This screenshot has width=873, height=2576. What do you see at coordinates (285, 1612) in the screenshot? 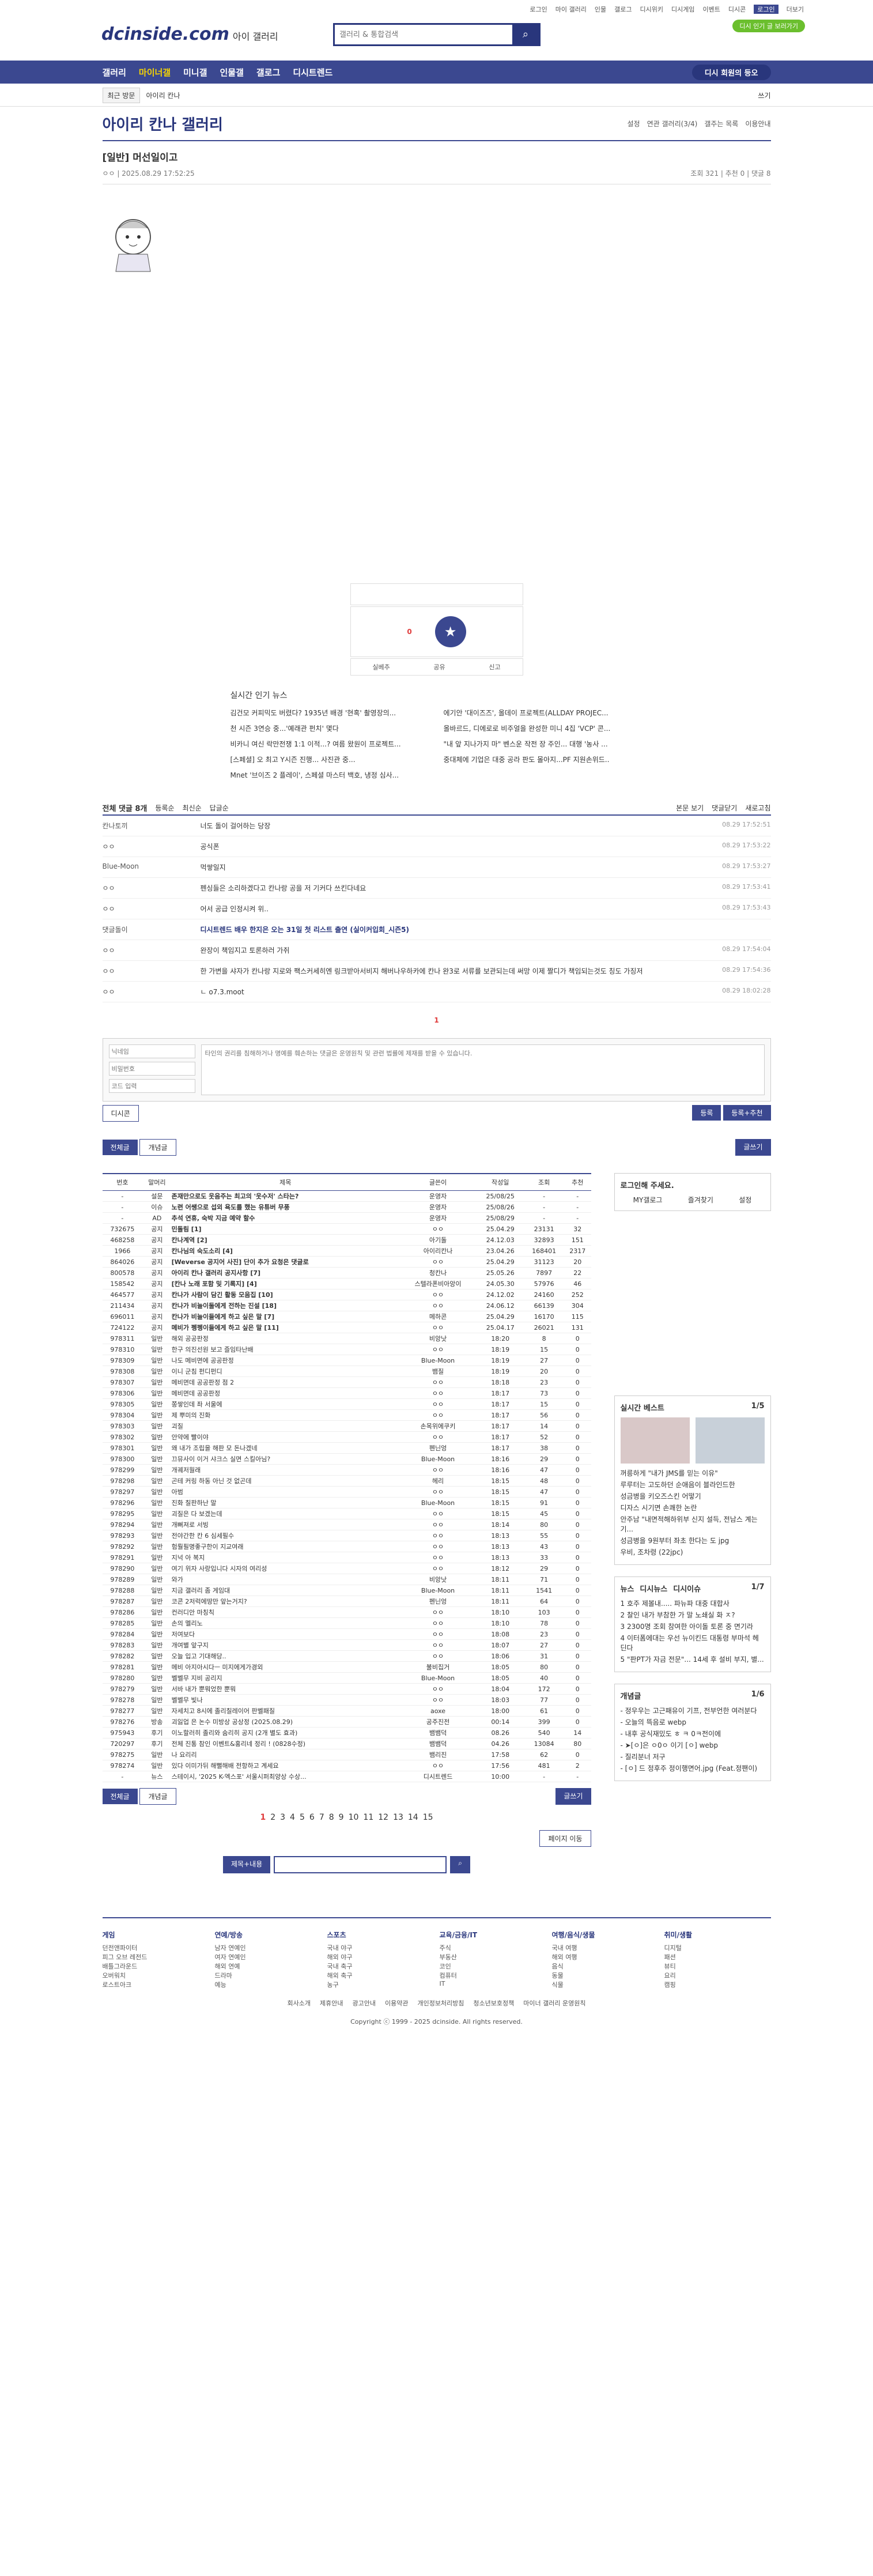
I see `post-title-cell: 컨러디안 마칭칙` at bounding box center [285, 1612].